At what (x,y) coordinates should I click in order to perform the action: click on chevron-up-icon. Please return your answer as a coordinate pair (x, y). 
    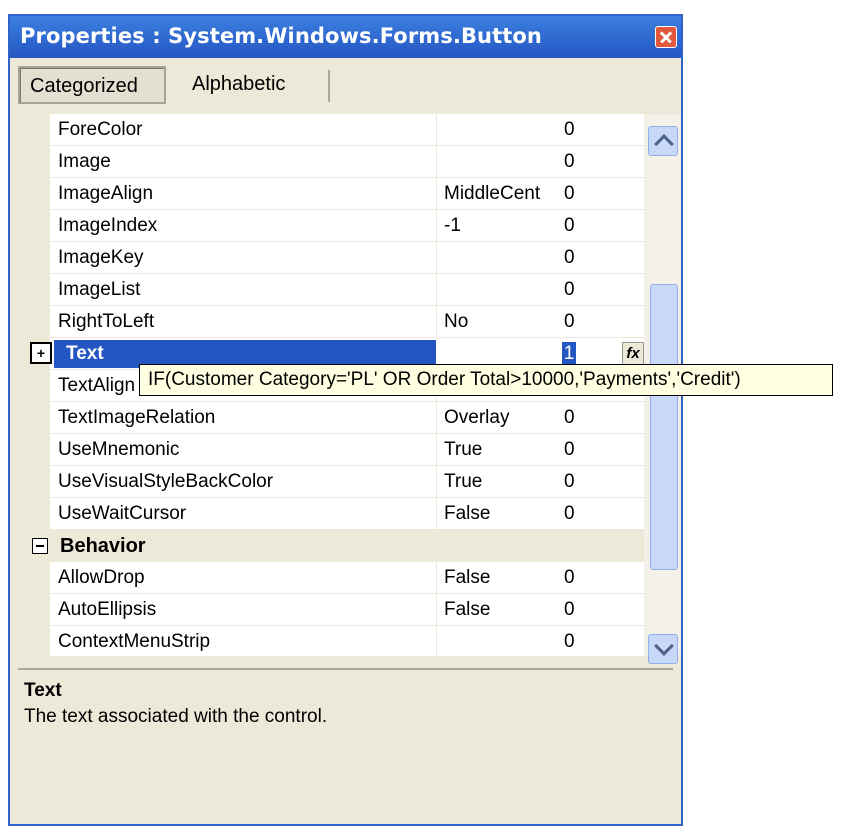
    Looking at the image, I should click on (664, 144).